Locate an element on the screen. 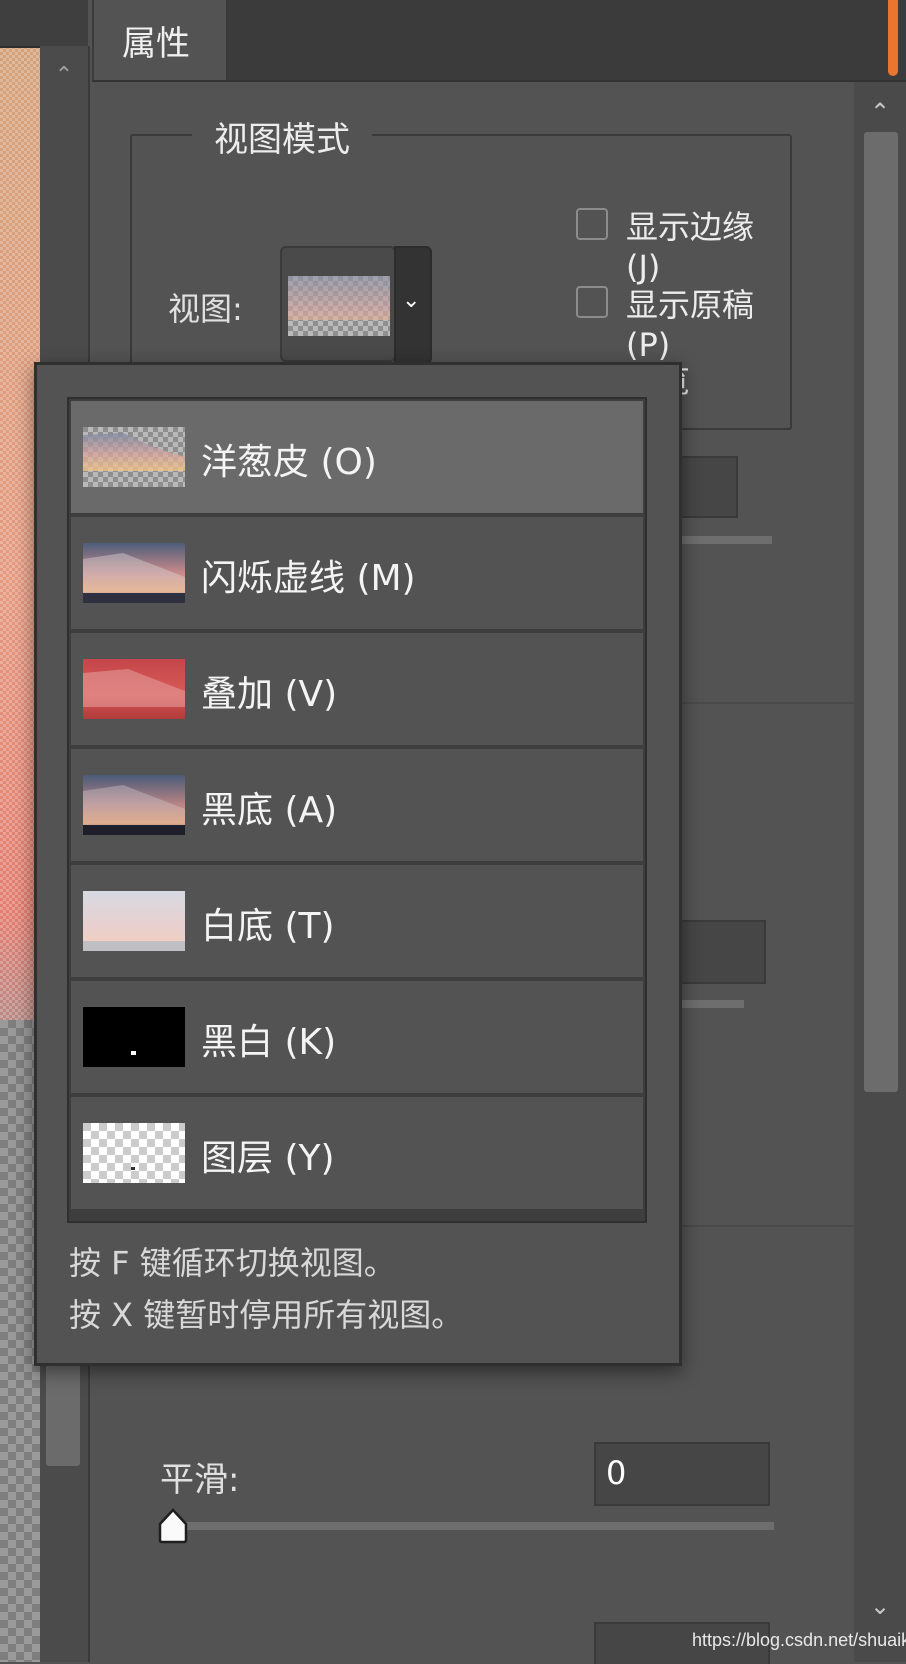 Image resolution: width=906 pixels, height=1664 pixels. slider-knob-icon is located at coordinates (173, 1526).